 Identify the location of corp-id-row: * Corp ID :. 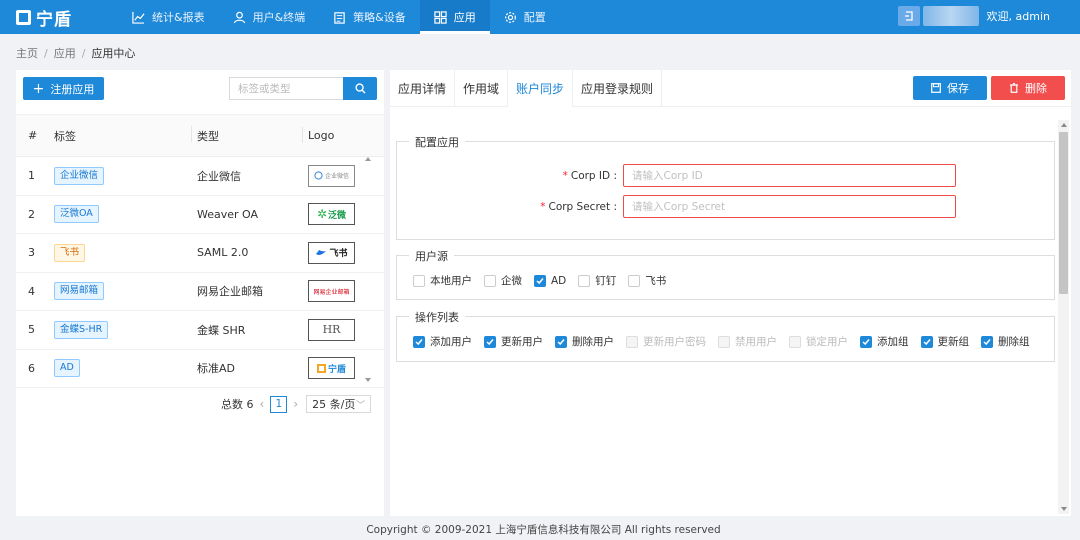
(731, 175).